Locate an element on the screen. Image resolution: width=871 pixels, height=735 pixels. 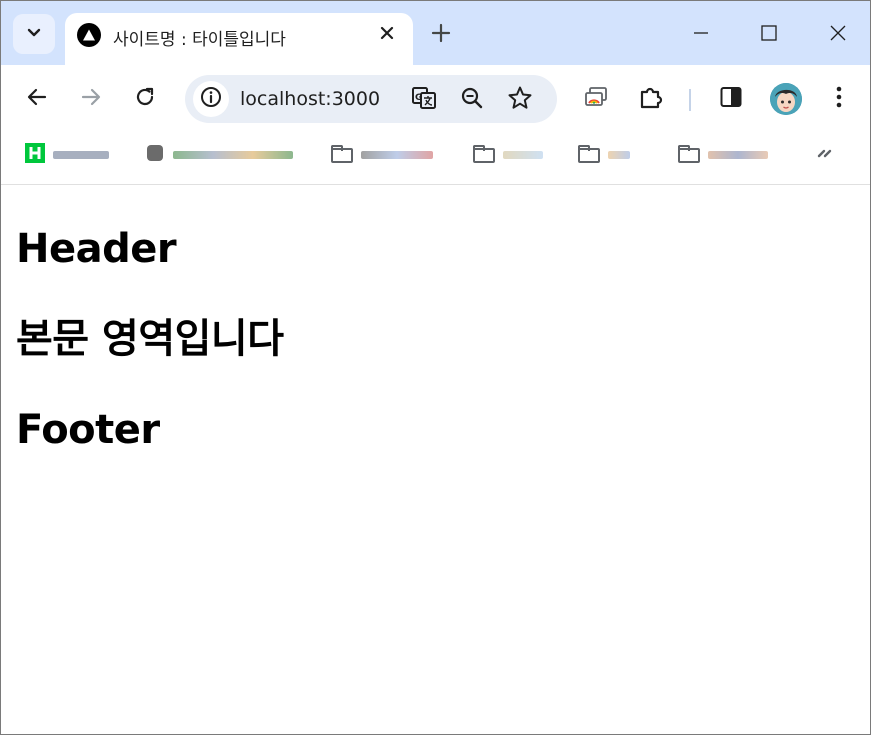
arrow-left-icon is located at coordinates (37, 99).